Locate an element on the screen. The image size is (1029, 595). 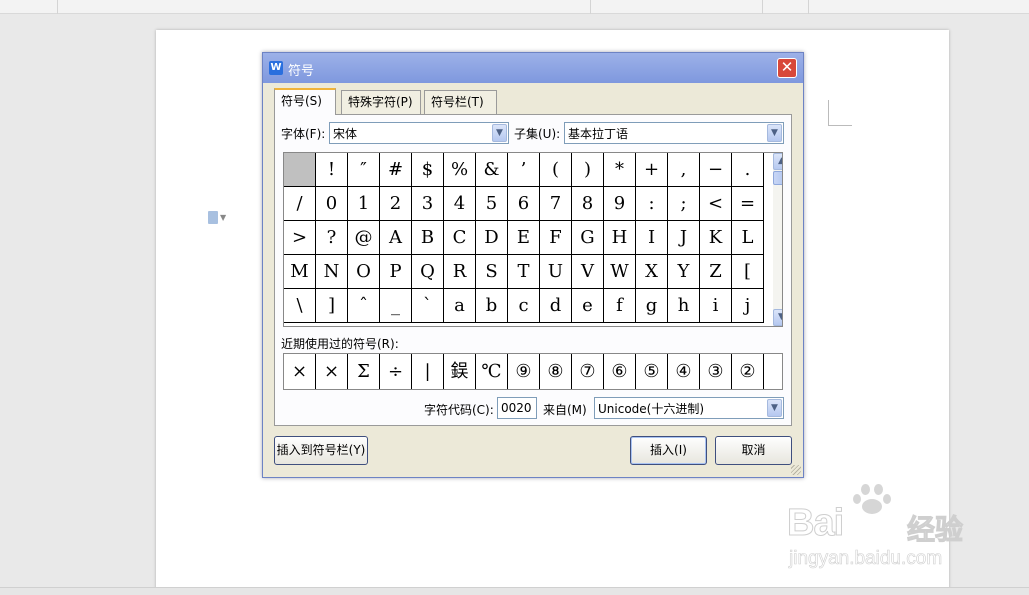
symbol-cell: a is located at coordinates (460, 306).